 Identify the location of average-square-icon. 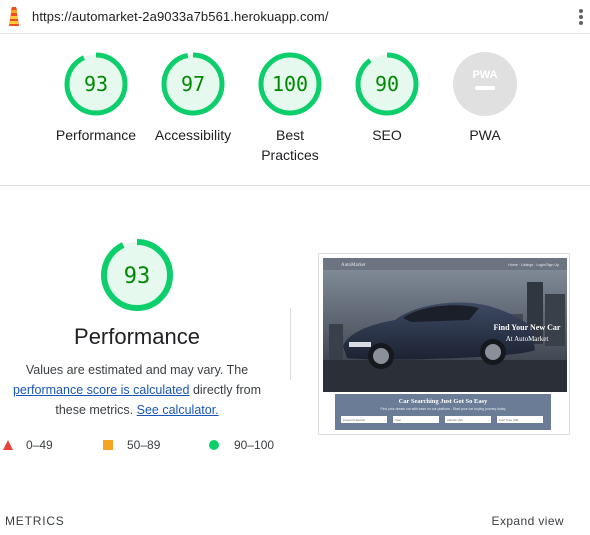
(108, 445).